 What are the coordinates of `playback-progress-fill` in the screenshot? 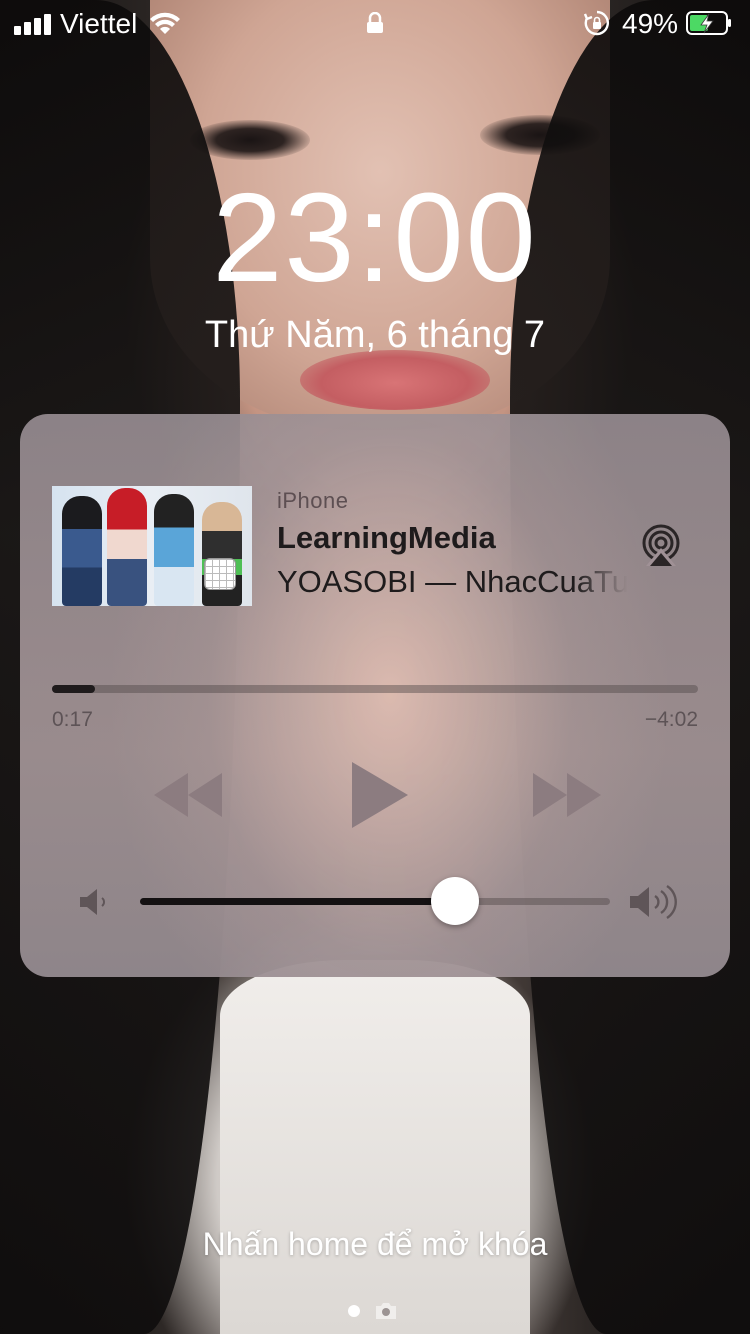 It's located at (73, 689).